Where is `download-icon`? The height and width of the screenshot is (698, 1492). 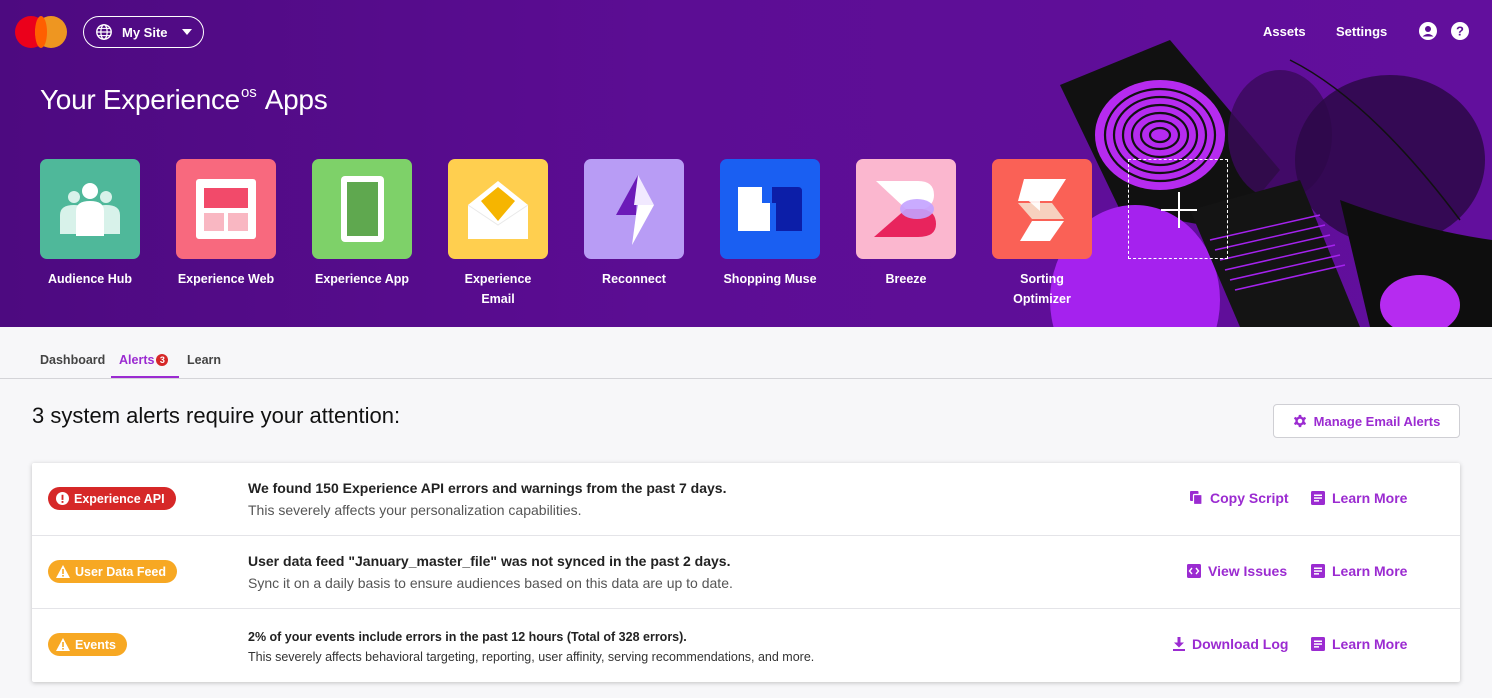 download-icon is located at coordinates (1179, 644).